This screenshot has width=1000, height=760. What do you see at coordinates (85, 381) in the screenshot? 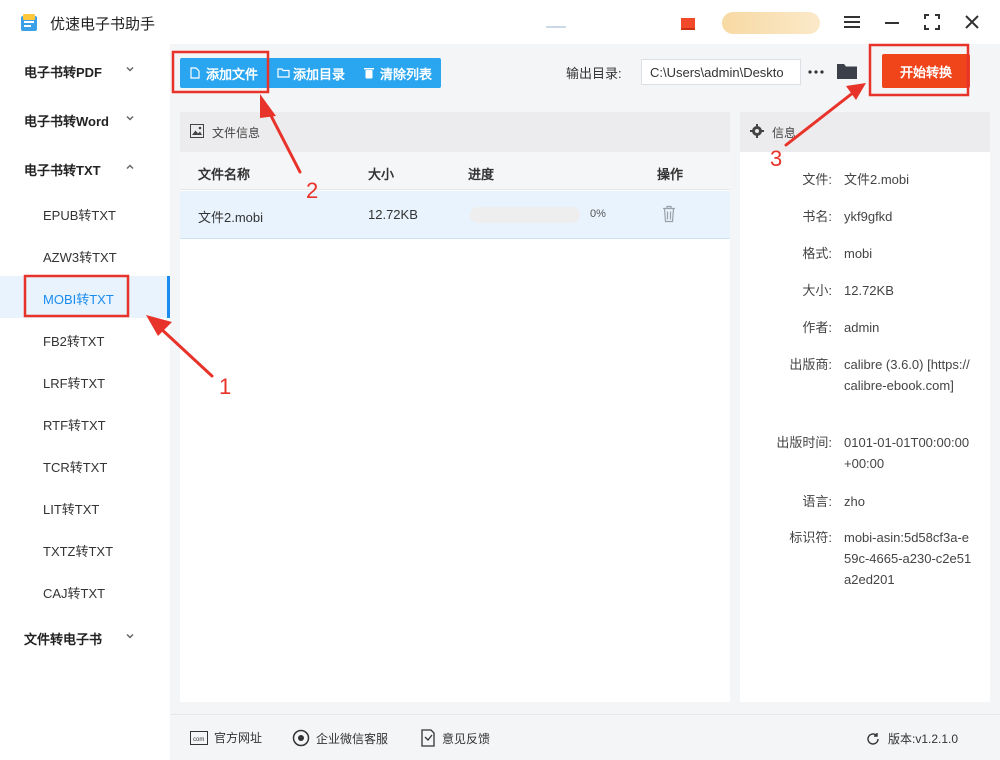
I see `sidebar-item-lrf-txt: LRF转TXT` at bounding box center [85, 381].